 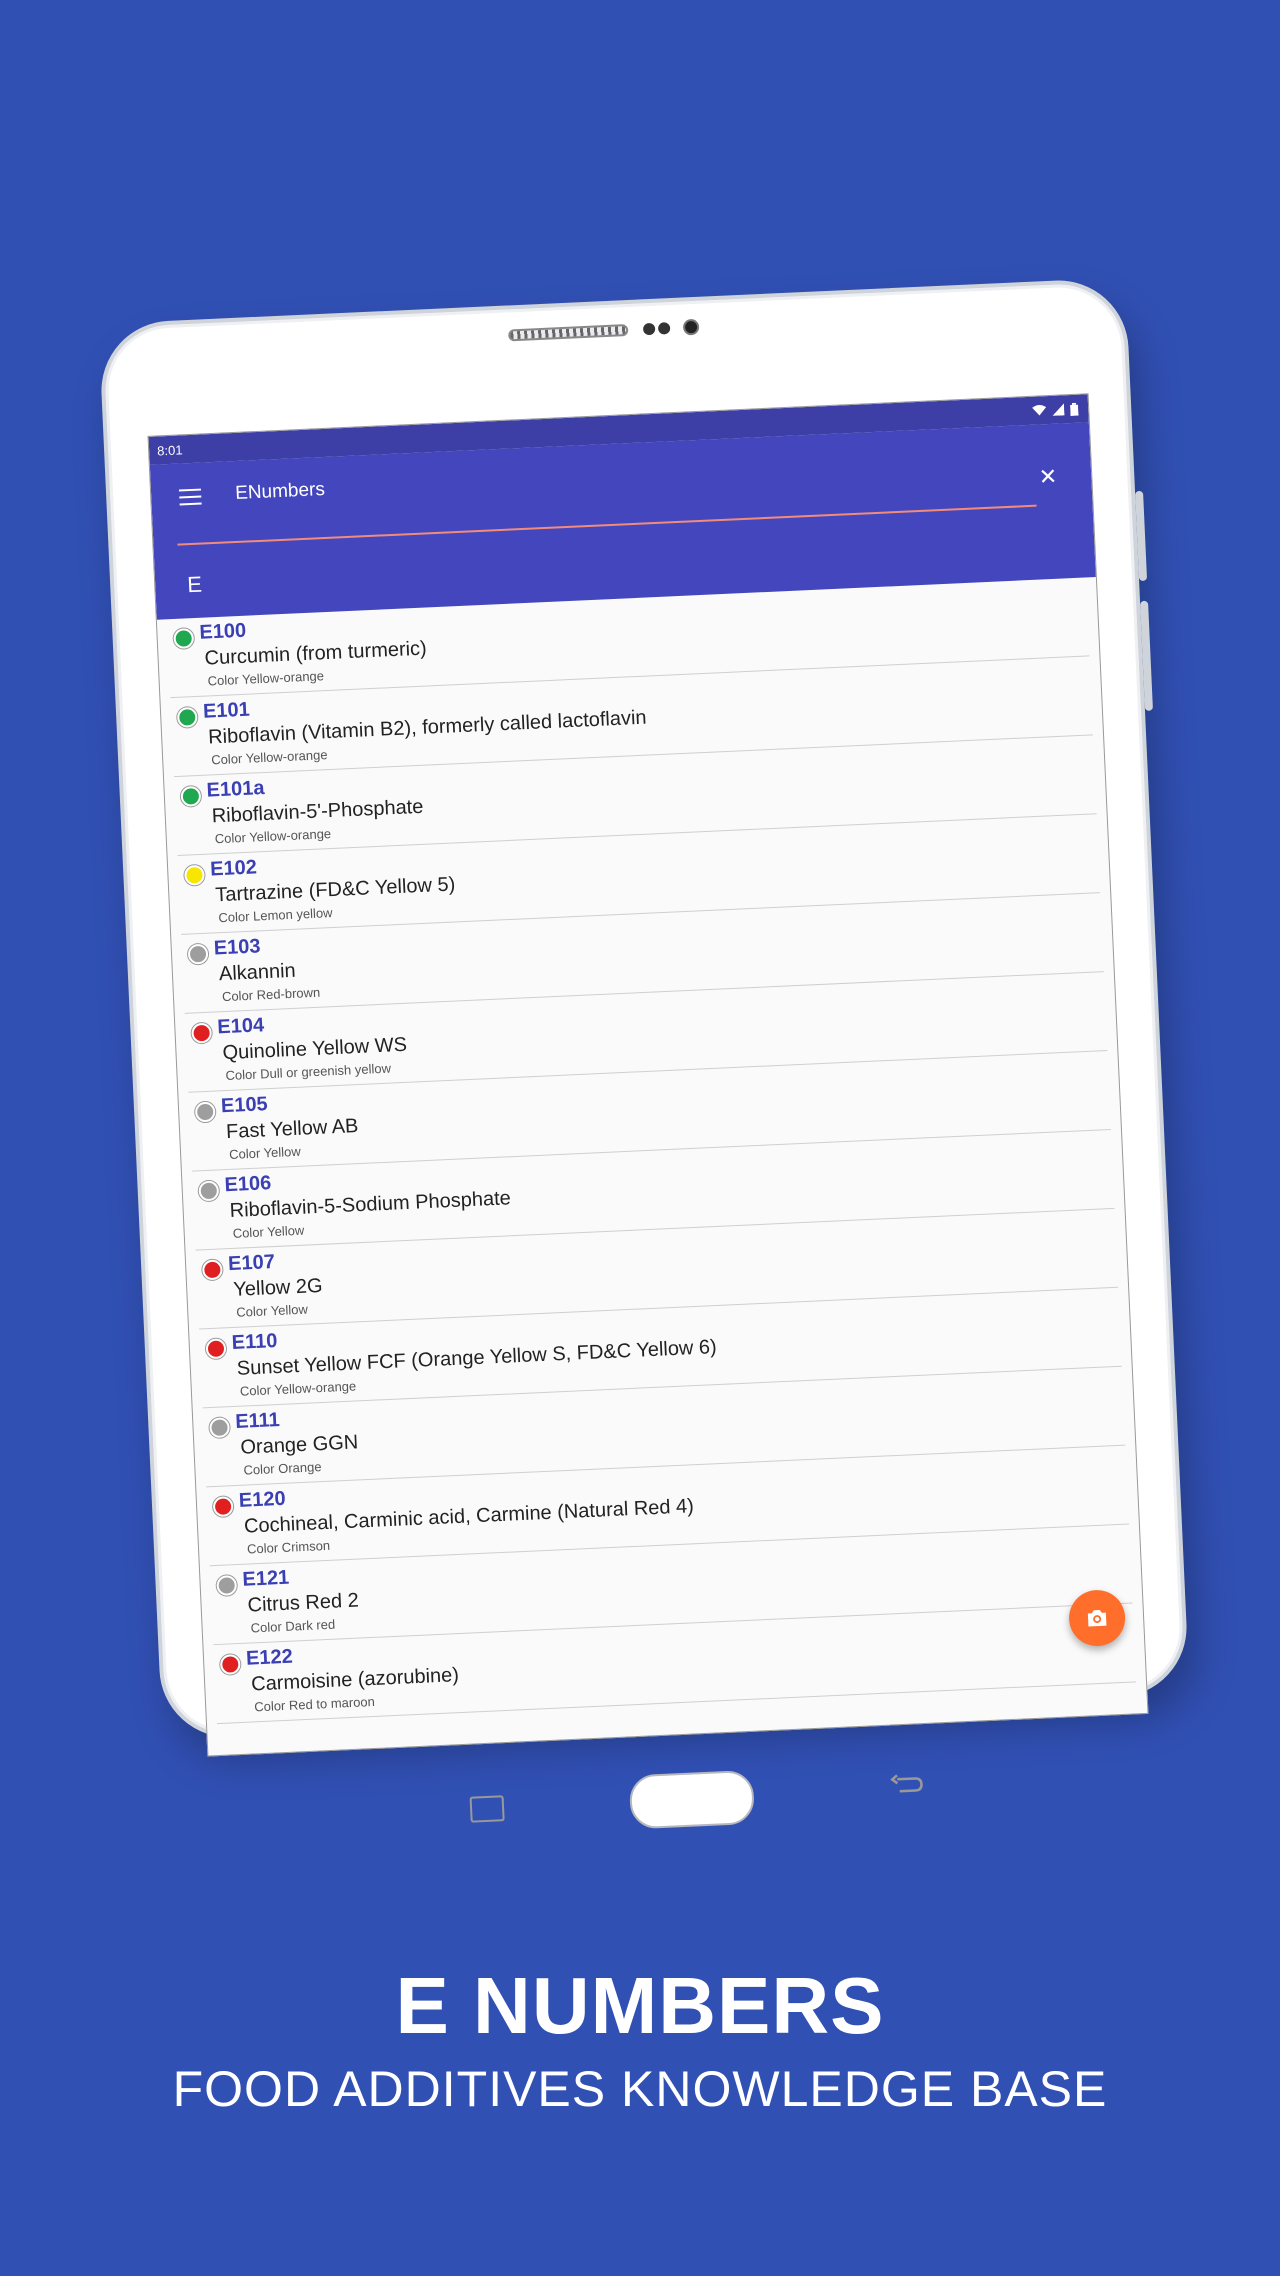 I want to click on additive-color-desc: Color Crimson, so click(x=288, y=1547).